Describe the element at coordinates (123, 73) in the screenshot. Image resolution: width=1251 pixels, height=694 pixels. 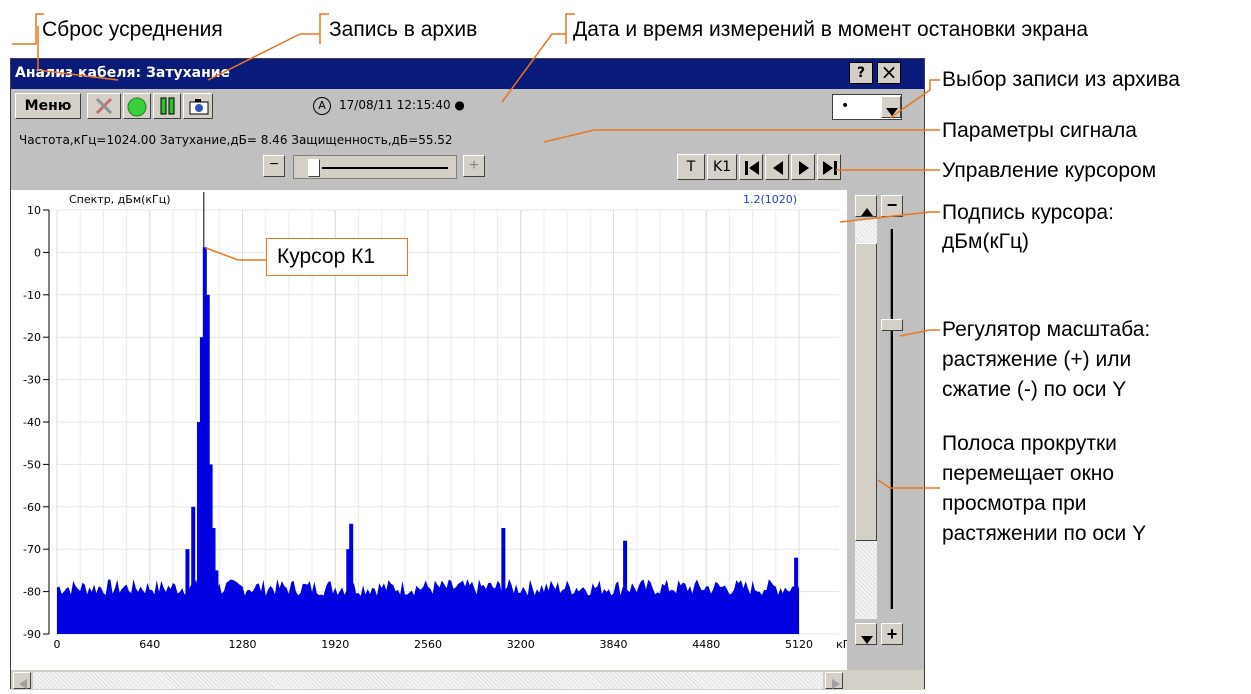
I see `window-title: Анализ кабеля: Затухание` at that location.